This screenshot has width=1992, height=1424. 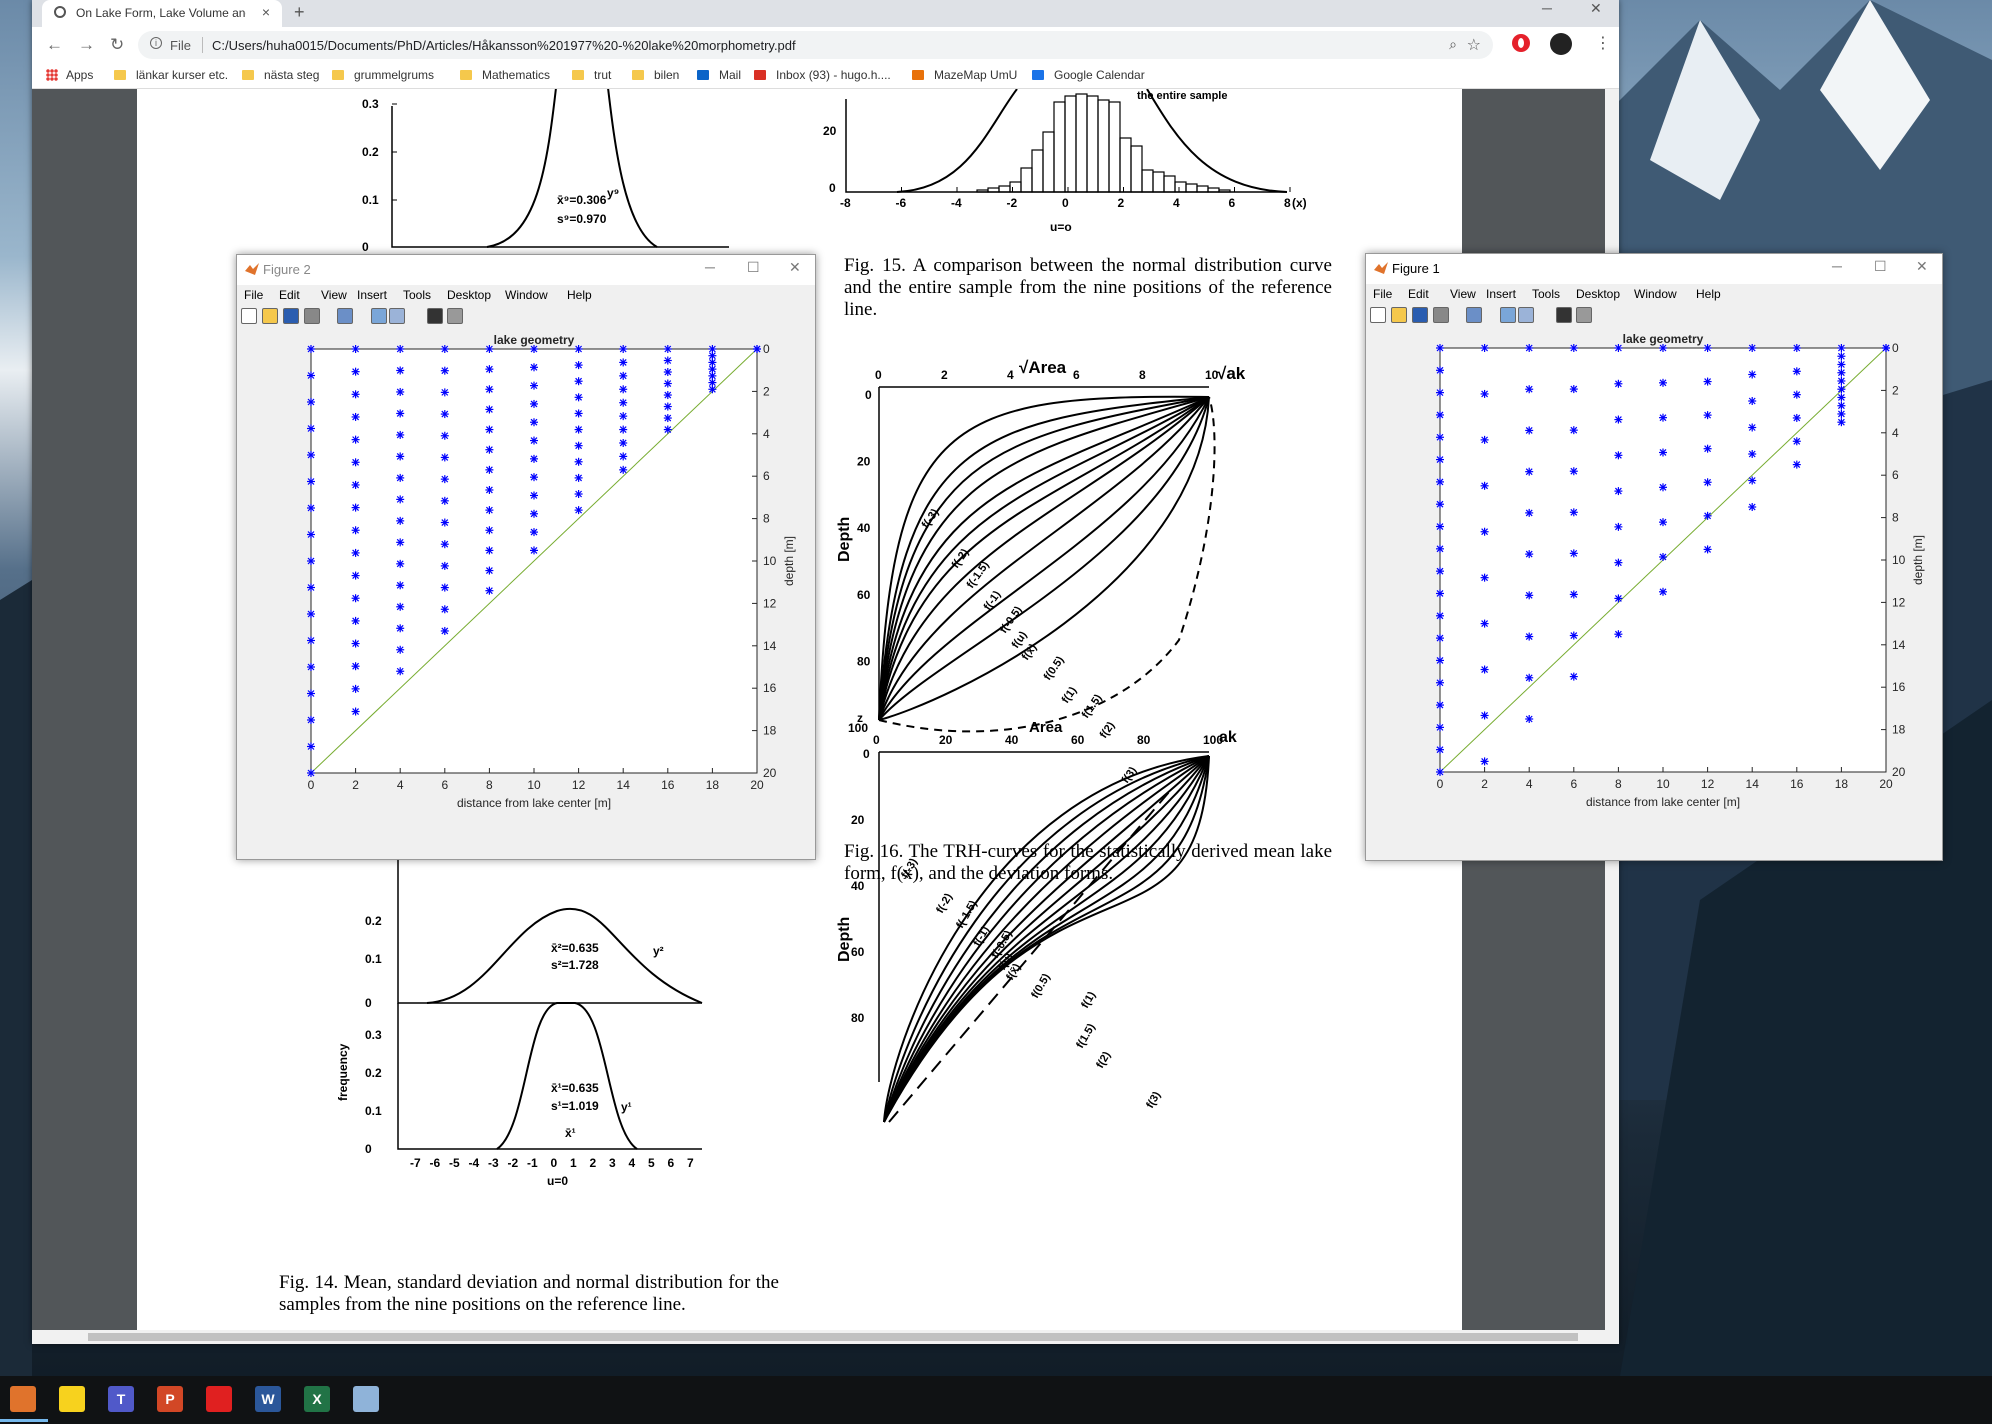 What do you see at coordinates (1231, 373) in the screenshot?
I see `trh1-end-label: √ak` at bounding box center [1231, 373].